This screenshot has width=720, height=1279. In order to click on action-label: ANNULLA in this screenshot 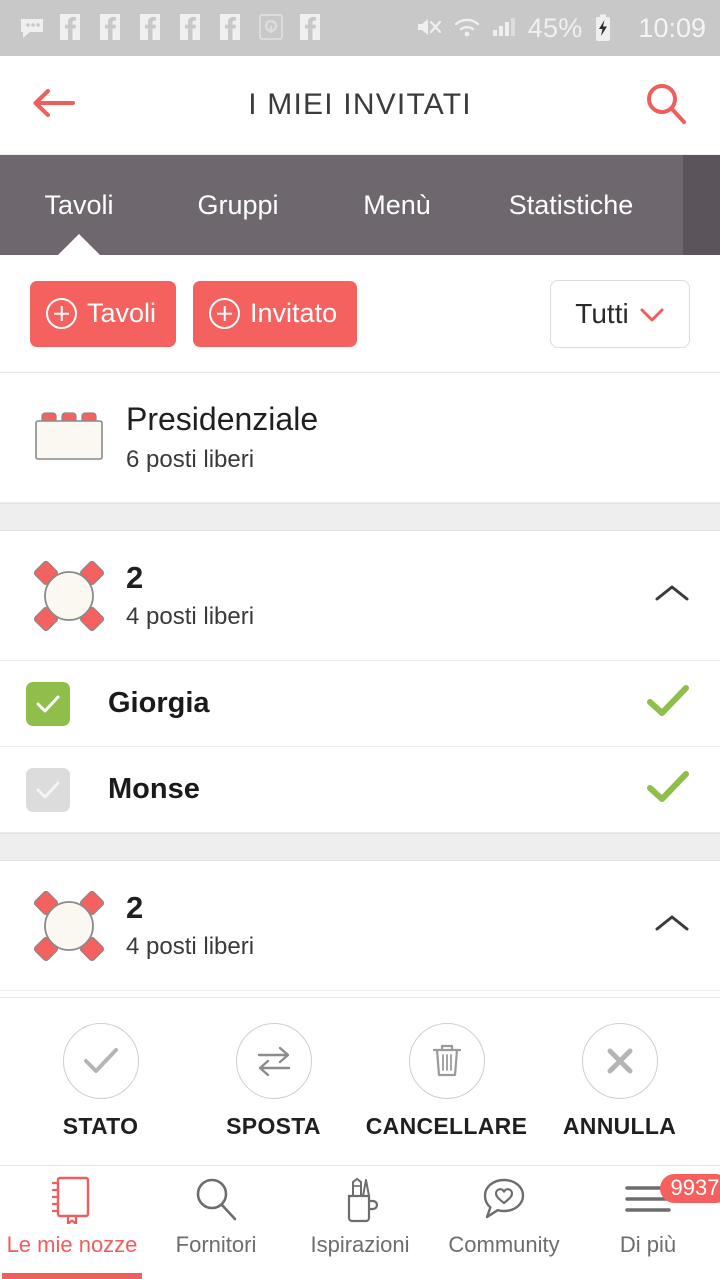, I will do `click(619, 1126)`.